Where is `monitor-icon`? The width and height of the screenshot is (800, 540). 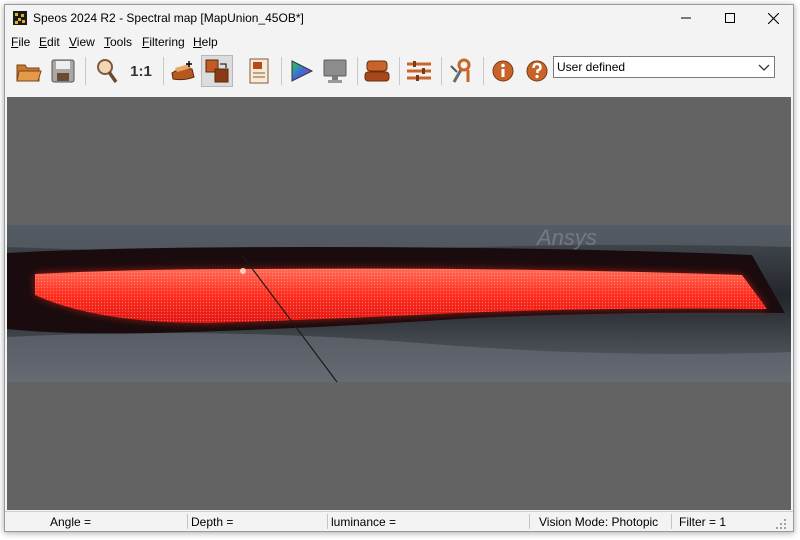 monitor-icon is located at coordinates (335, 71).